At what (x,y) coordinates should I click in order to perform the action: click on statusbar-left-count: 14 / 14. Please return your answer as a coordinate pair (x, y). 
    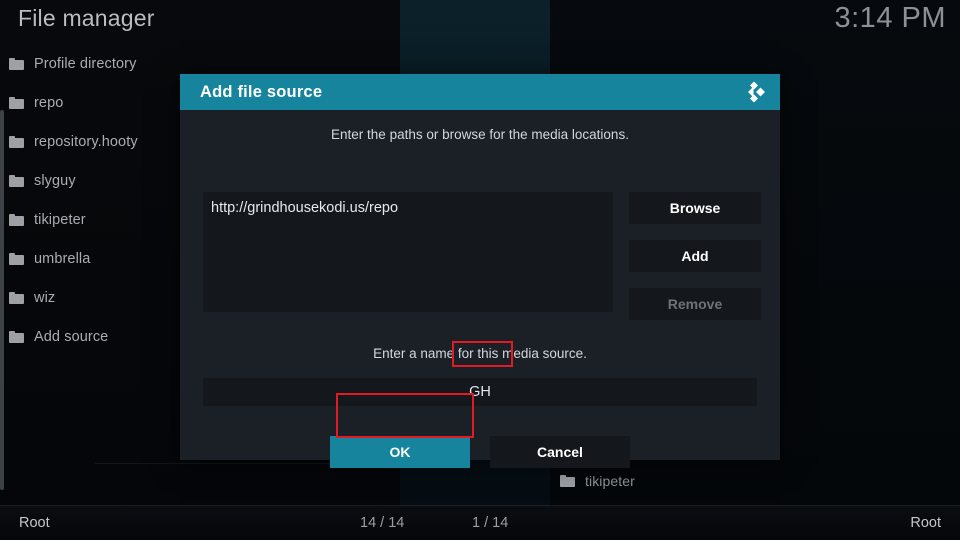
    Looking at the image, I should click on (382, 523).